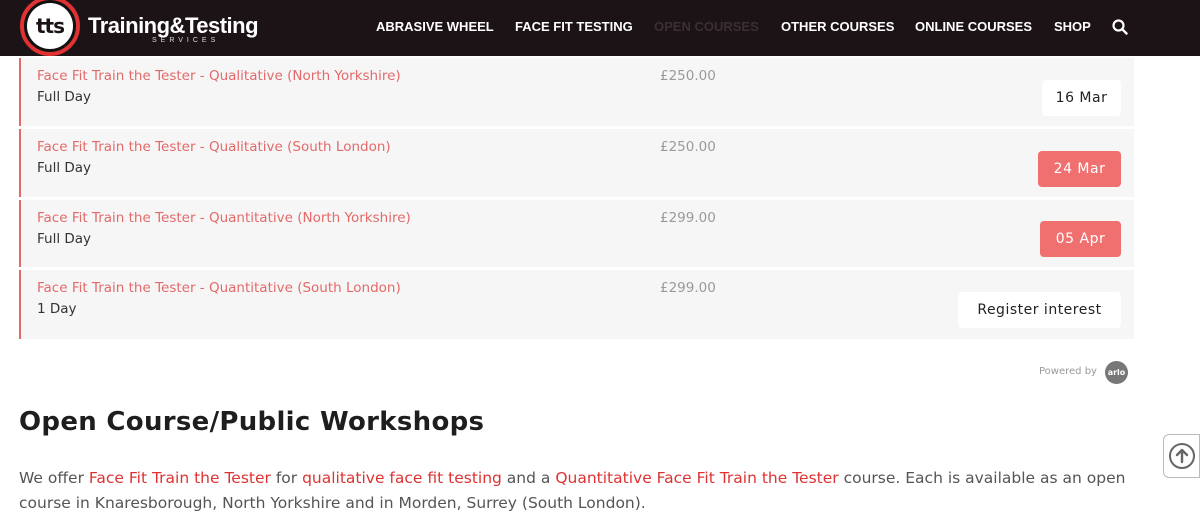 The image size is (1200, 516). What do you see at coordinates (186, 40) in the screenshot?
I see `brand-subtitle: SERVICES` at bounding box center [186, 40].